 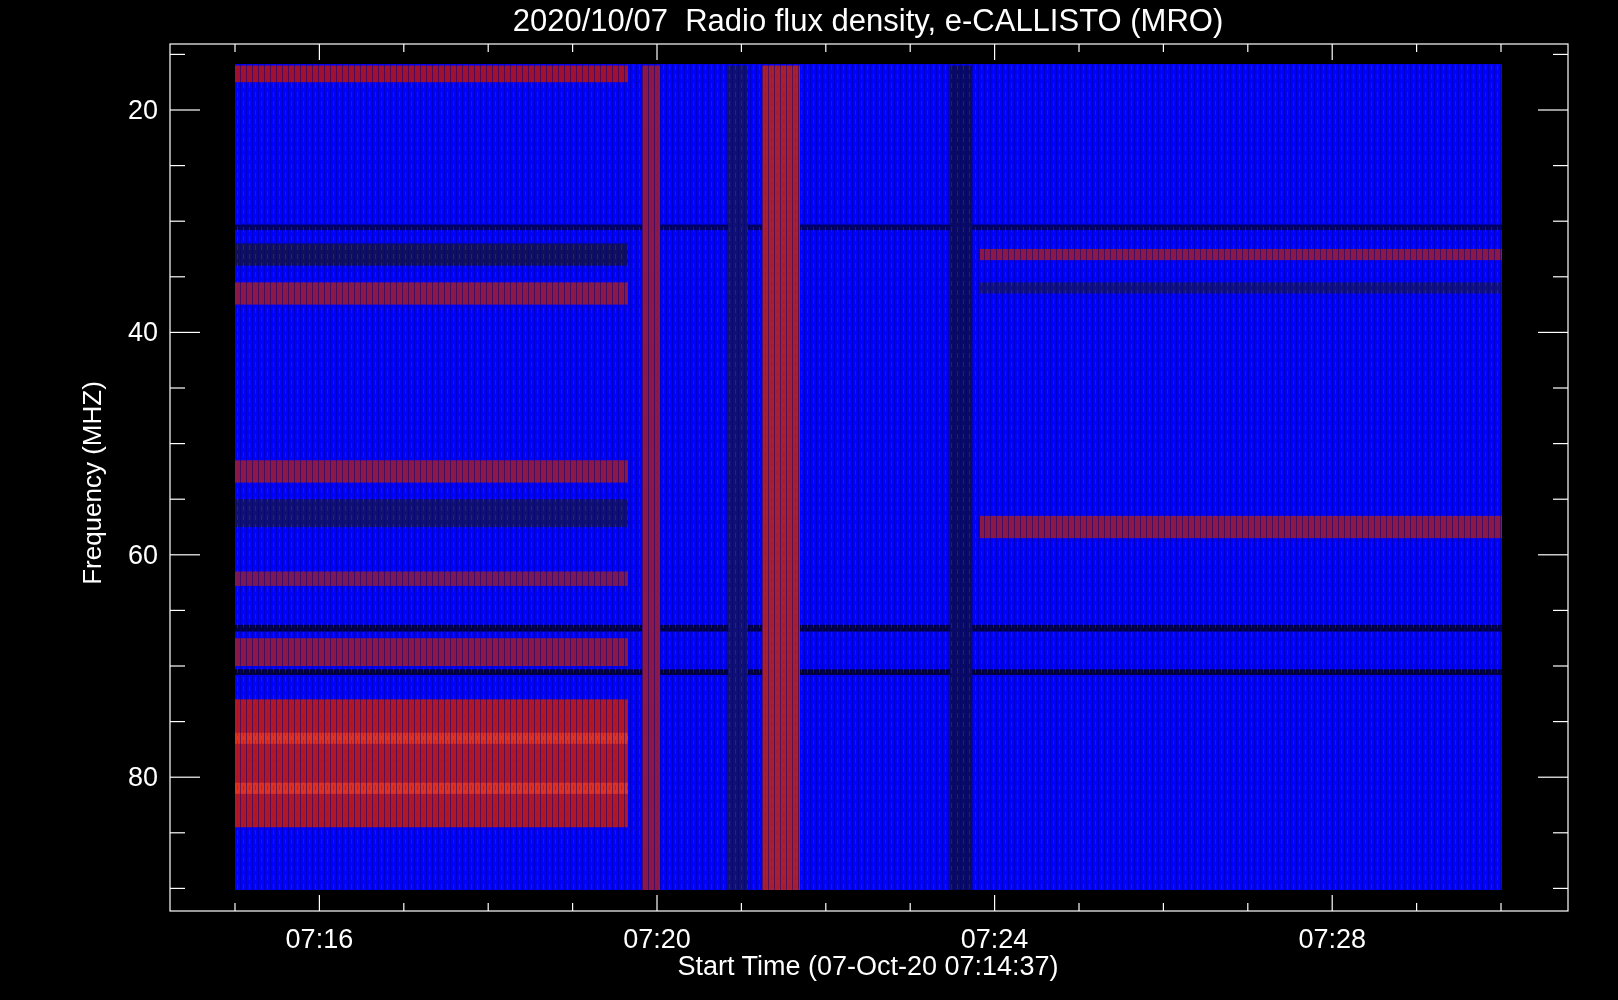 I want to click on y-axis-label: Frequency (MHZ), so click(x=92, y=483).